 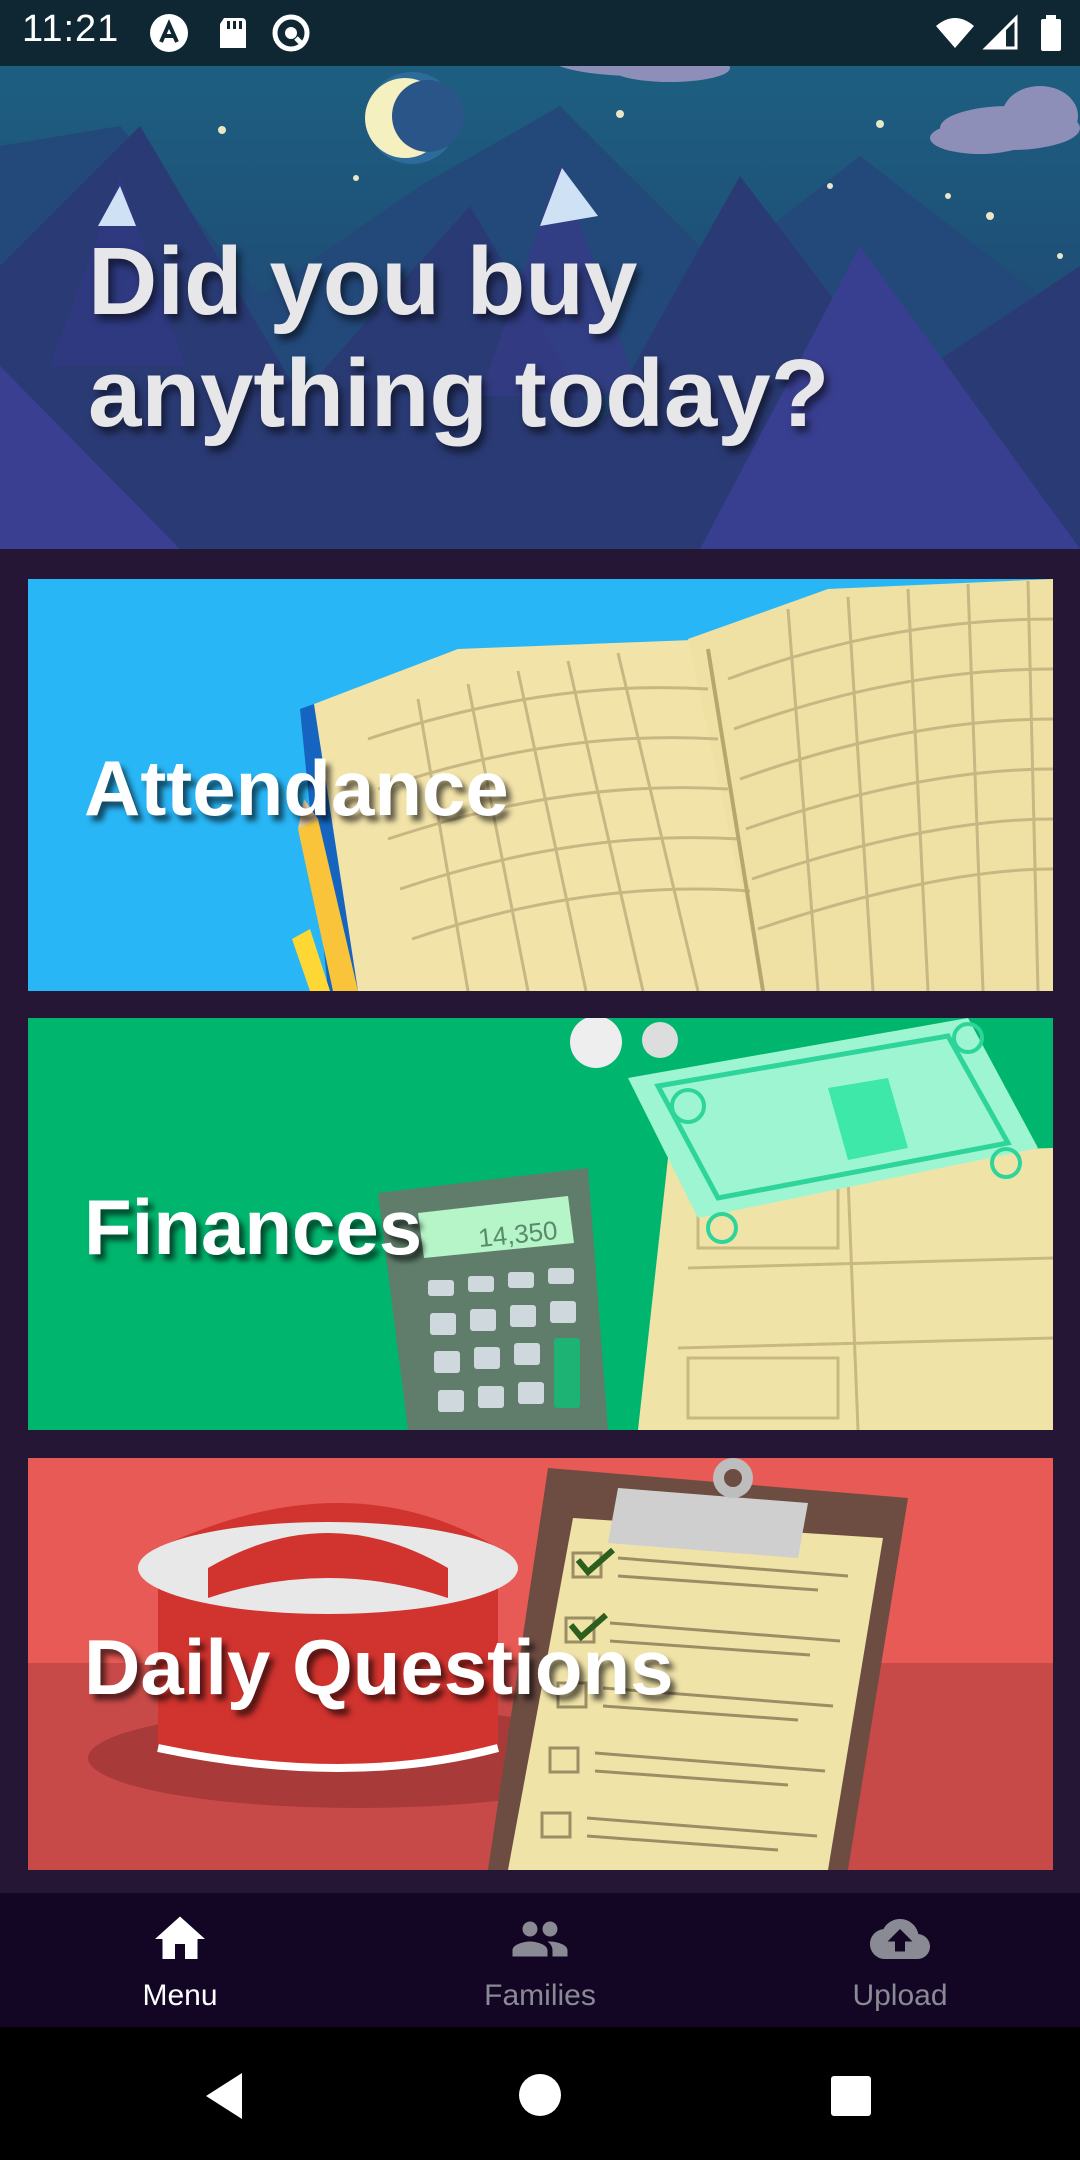 What do you see at coordinates (540, 33) in the screenshot?
I see `status-bar: 11:21` at bounding box center [540, 33].